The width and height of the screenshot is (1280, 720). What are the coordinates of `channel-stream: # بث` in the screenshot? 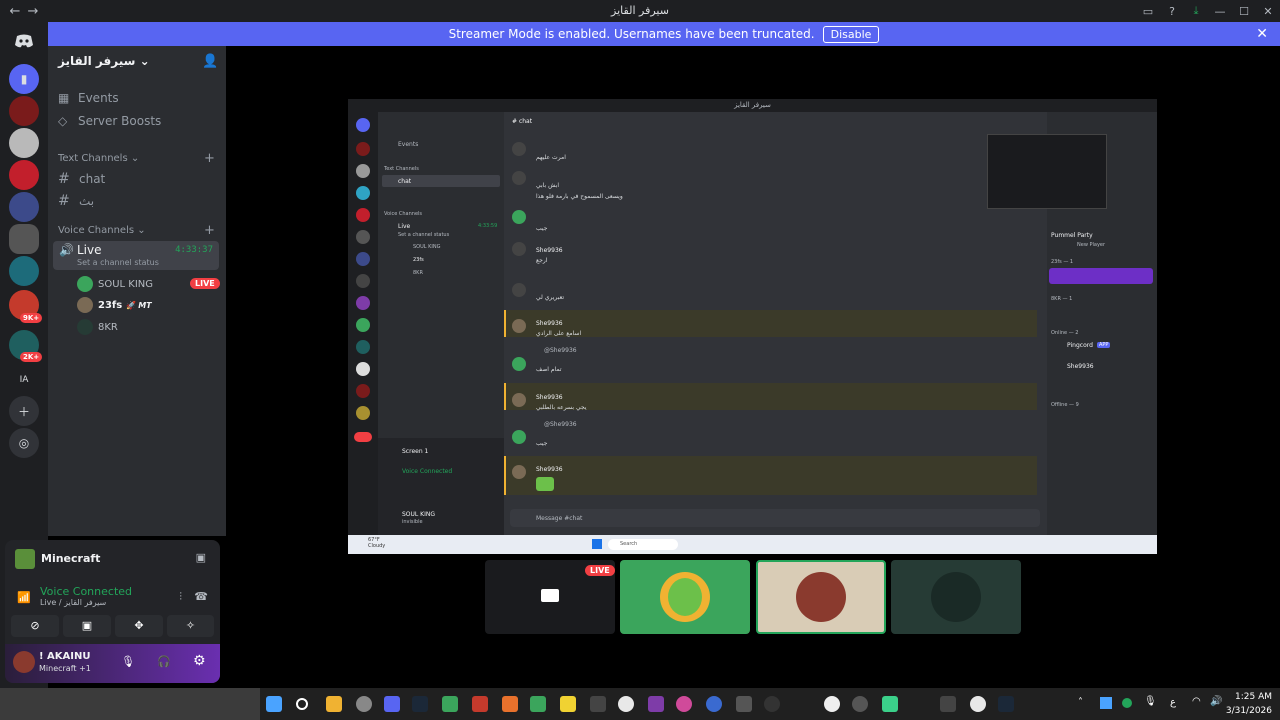 It's located at (76, 201).